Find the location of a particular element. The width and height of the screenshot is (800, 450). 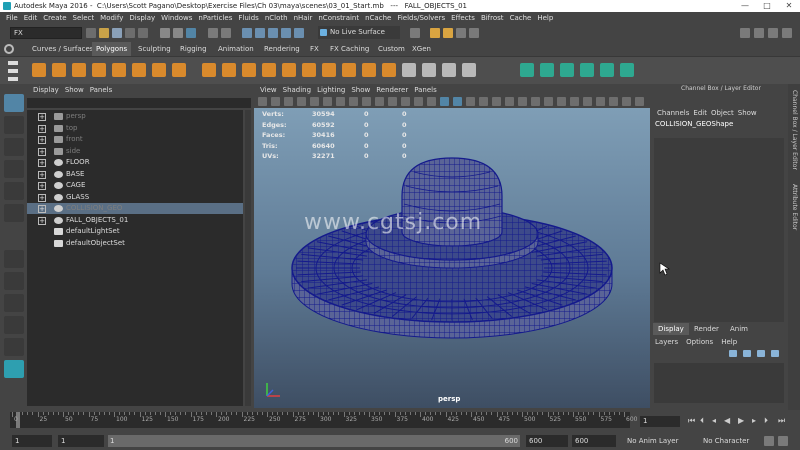

step-forward-key-icon: ⏵ is located at coordinates (768, 420).